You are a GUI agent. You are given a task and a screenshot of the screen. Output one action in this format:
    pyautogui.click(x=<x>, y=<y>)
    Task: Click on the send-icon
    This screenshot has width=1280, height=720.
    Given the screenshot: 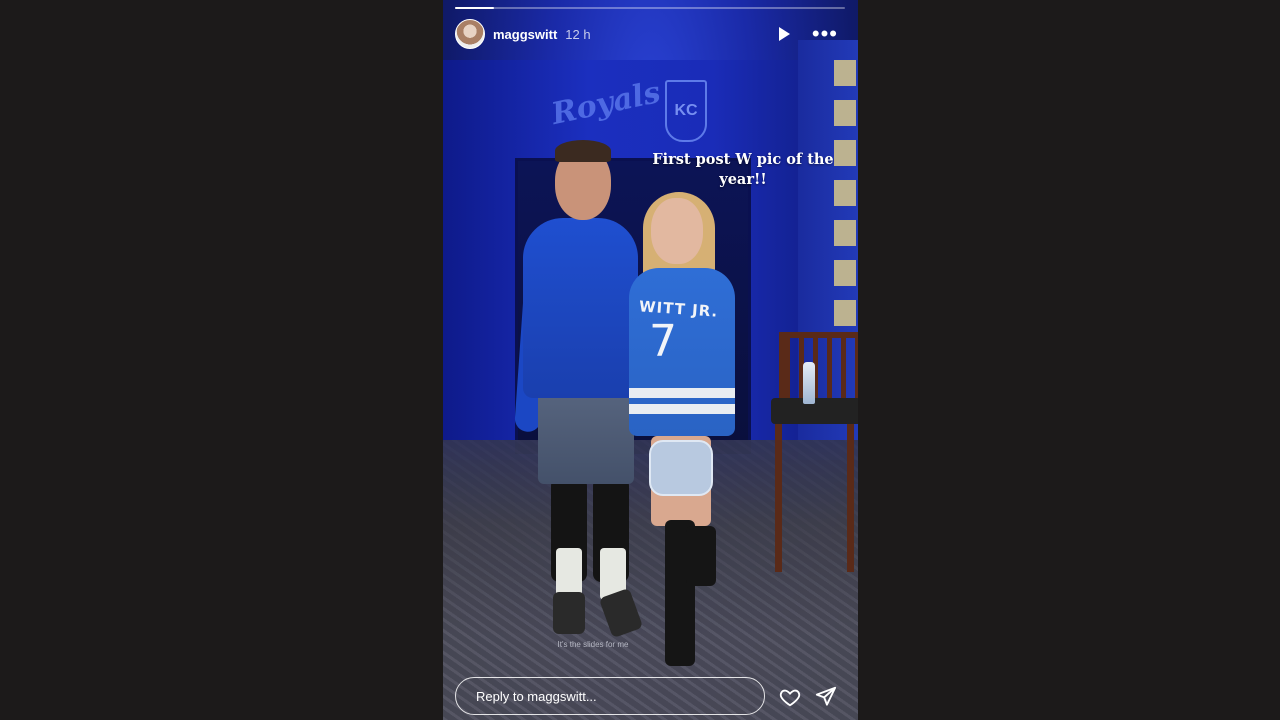 What is the action you would take?
    pyautogui.click(x=826, y=696)
    